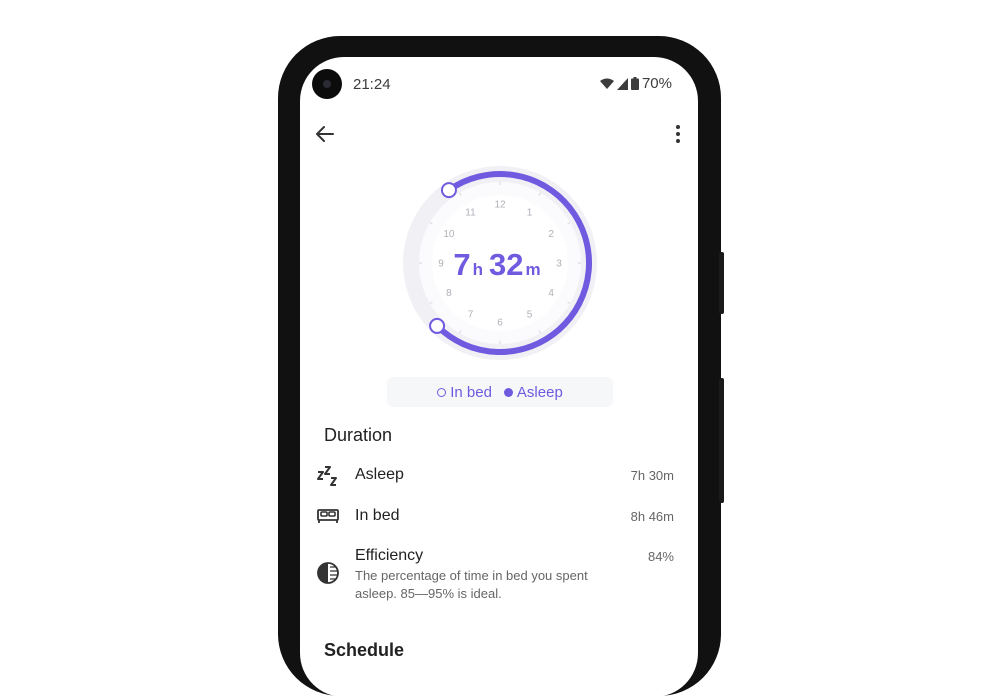 The height and width of the screenshot is (697, 1000). What do you see at coordinates (721, 283) in the screenshot?
I see `power-button` at bounding box center [721, 283].